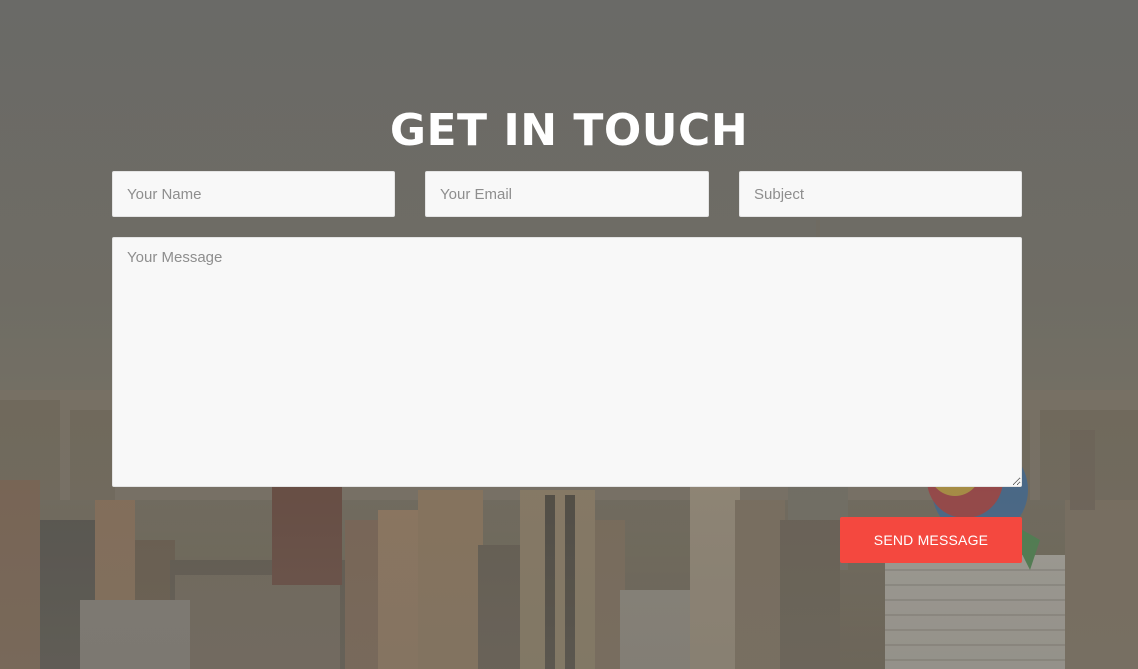 The width and height of the screenshot is (1138, 669). What do you see at coordinates (253, 194) in the screenshot?
I see `name-input` at bounding box center [253, 194].